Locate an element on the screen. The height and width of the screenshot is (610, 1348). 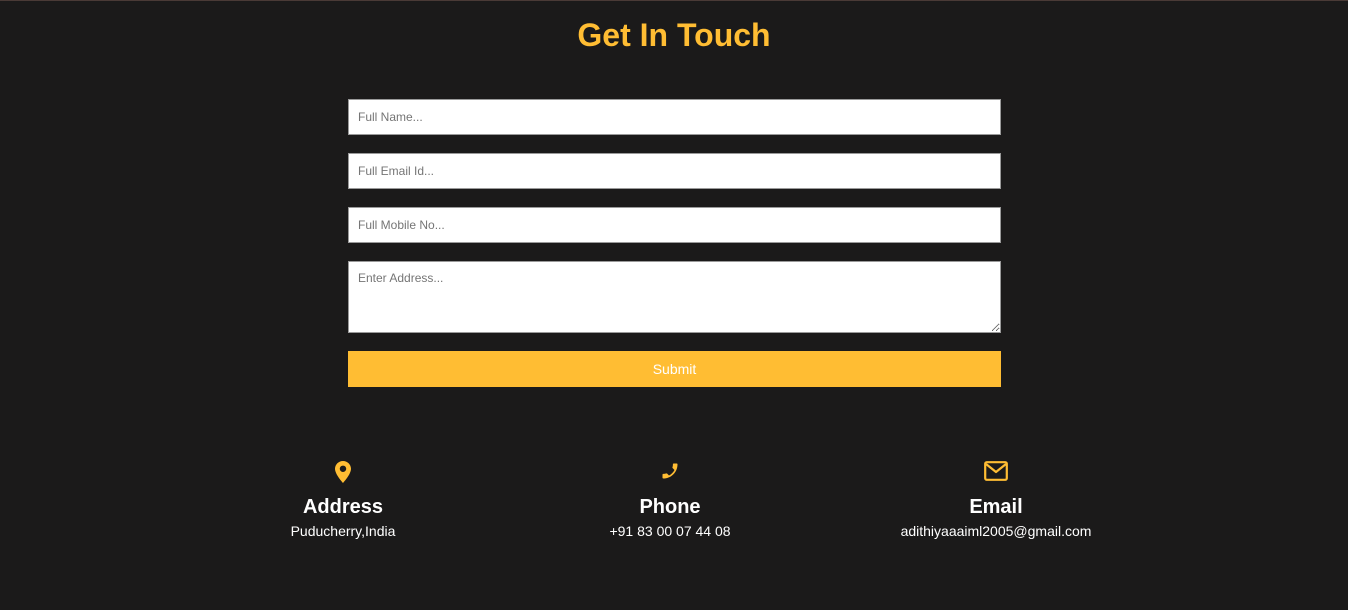
submit-button: Submit is located at coordinates (674, 369).